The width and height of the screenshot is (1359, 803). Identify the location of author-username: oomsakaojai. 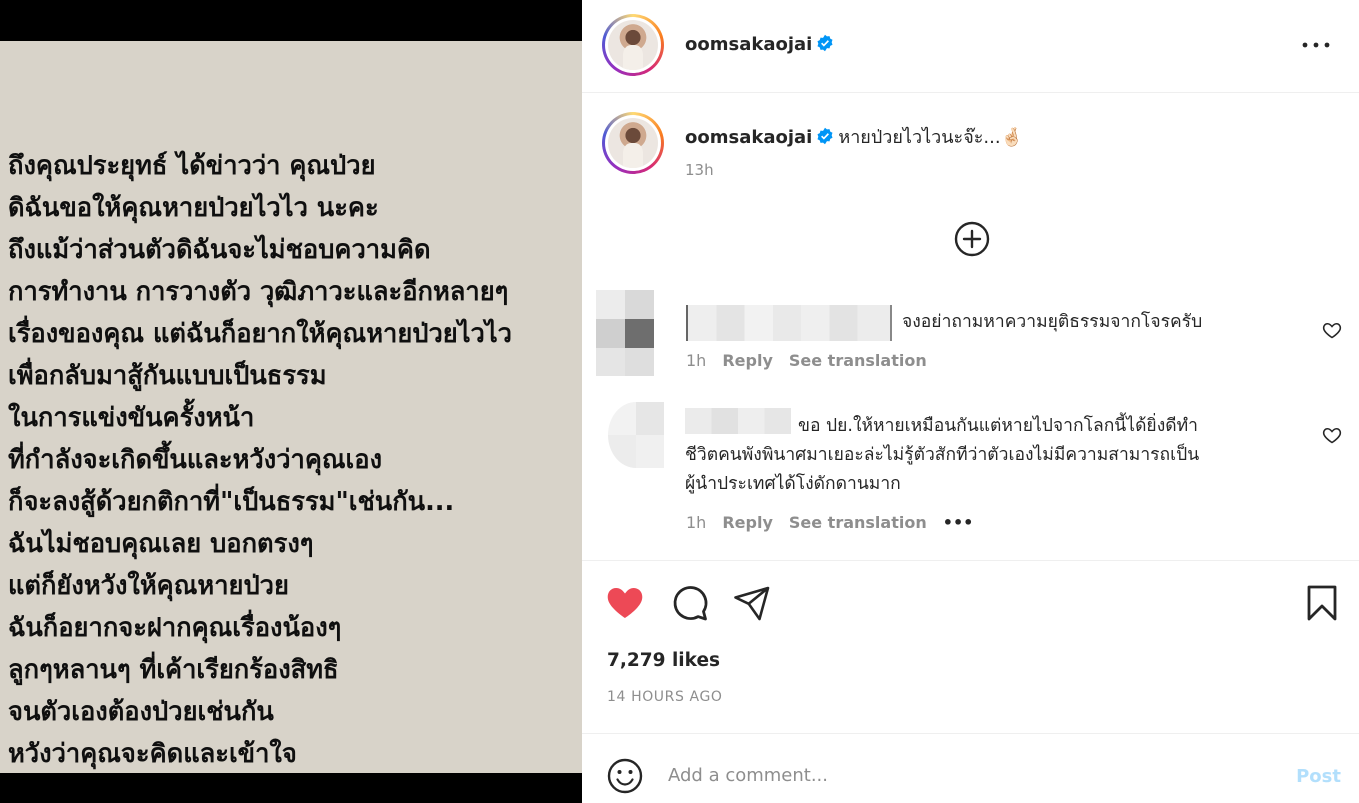
(748, 44).